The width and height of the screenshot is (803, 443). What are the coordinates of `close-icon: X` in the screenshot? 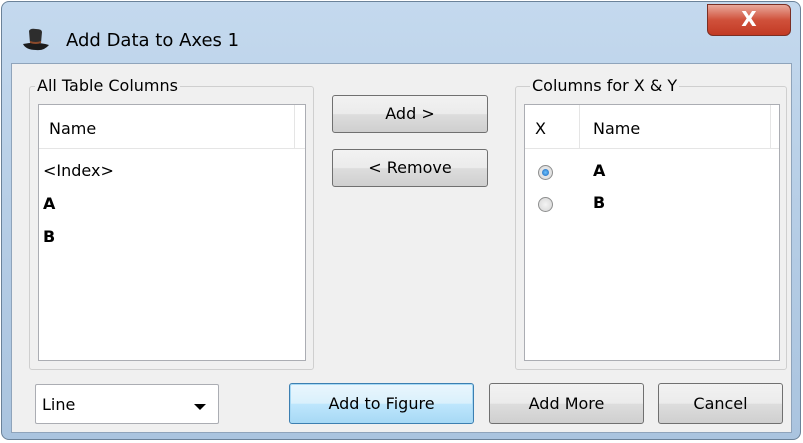 It's located at (749, 19).